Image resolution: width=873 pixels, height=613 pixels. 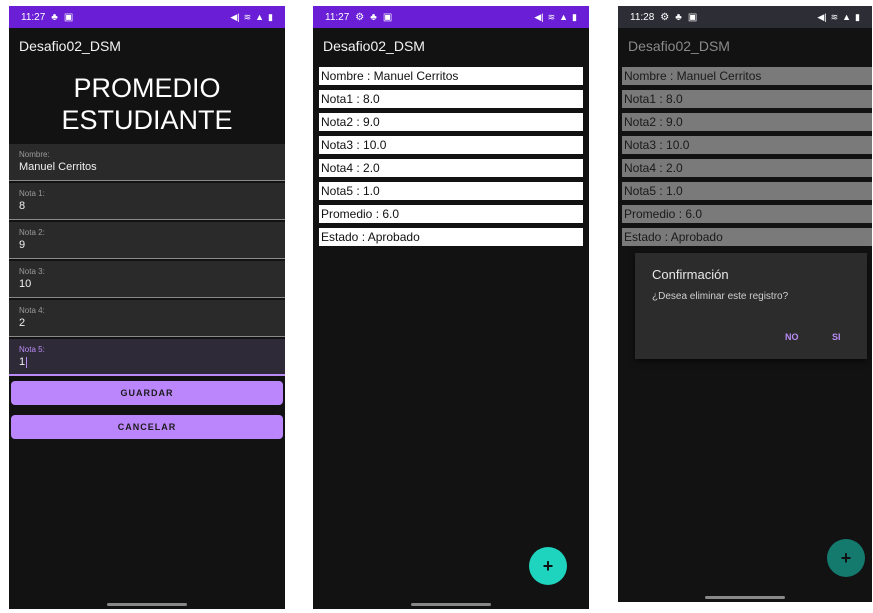 What do you see at coordinates (147, 88) in the screenshot?
I see `heading-line1: PROMEDIO` at bounding box center [147, 88].